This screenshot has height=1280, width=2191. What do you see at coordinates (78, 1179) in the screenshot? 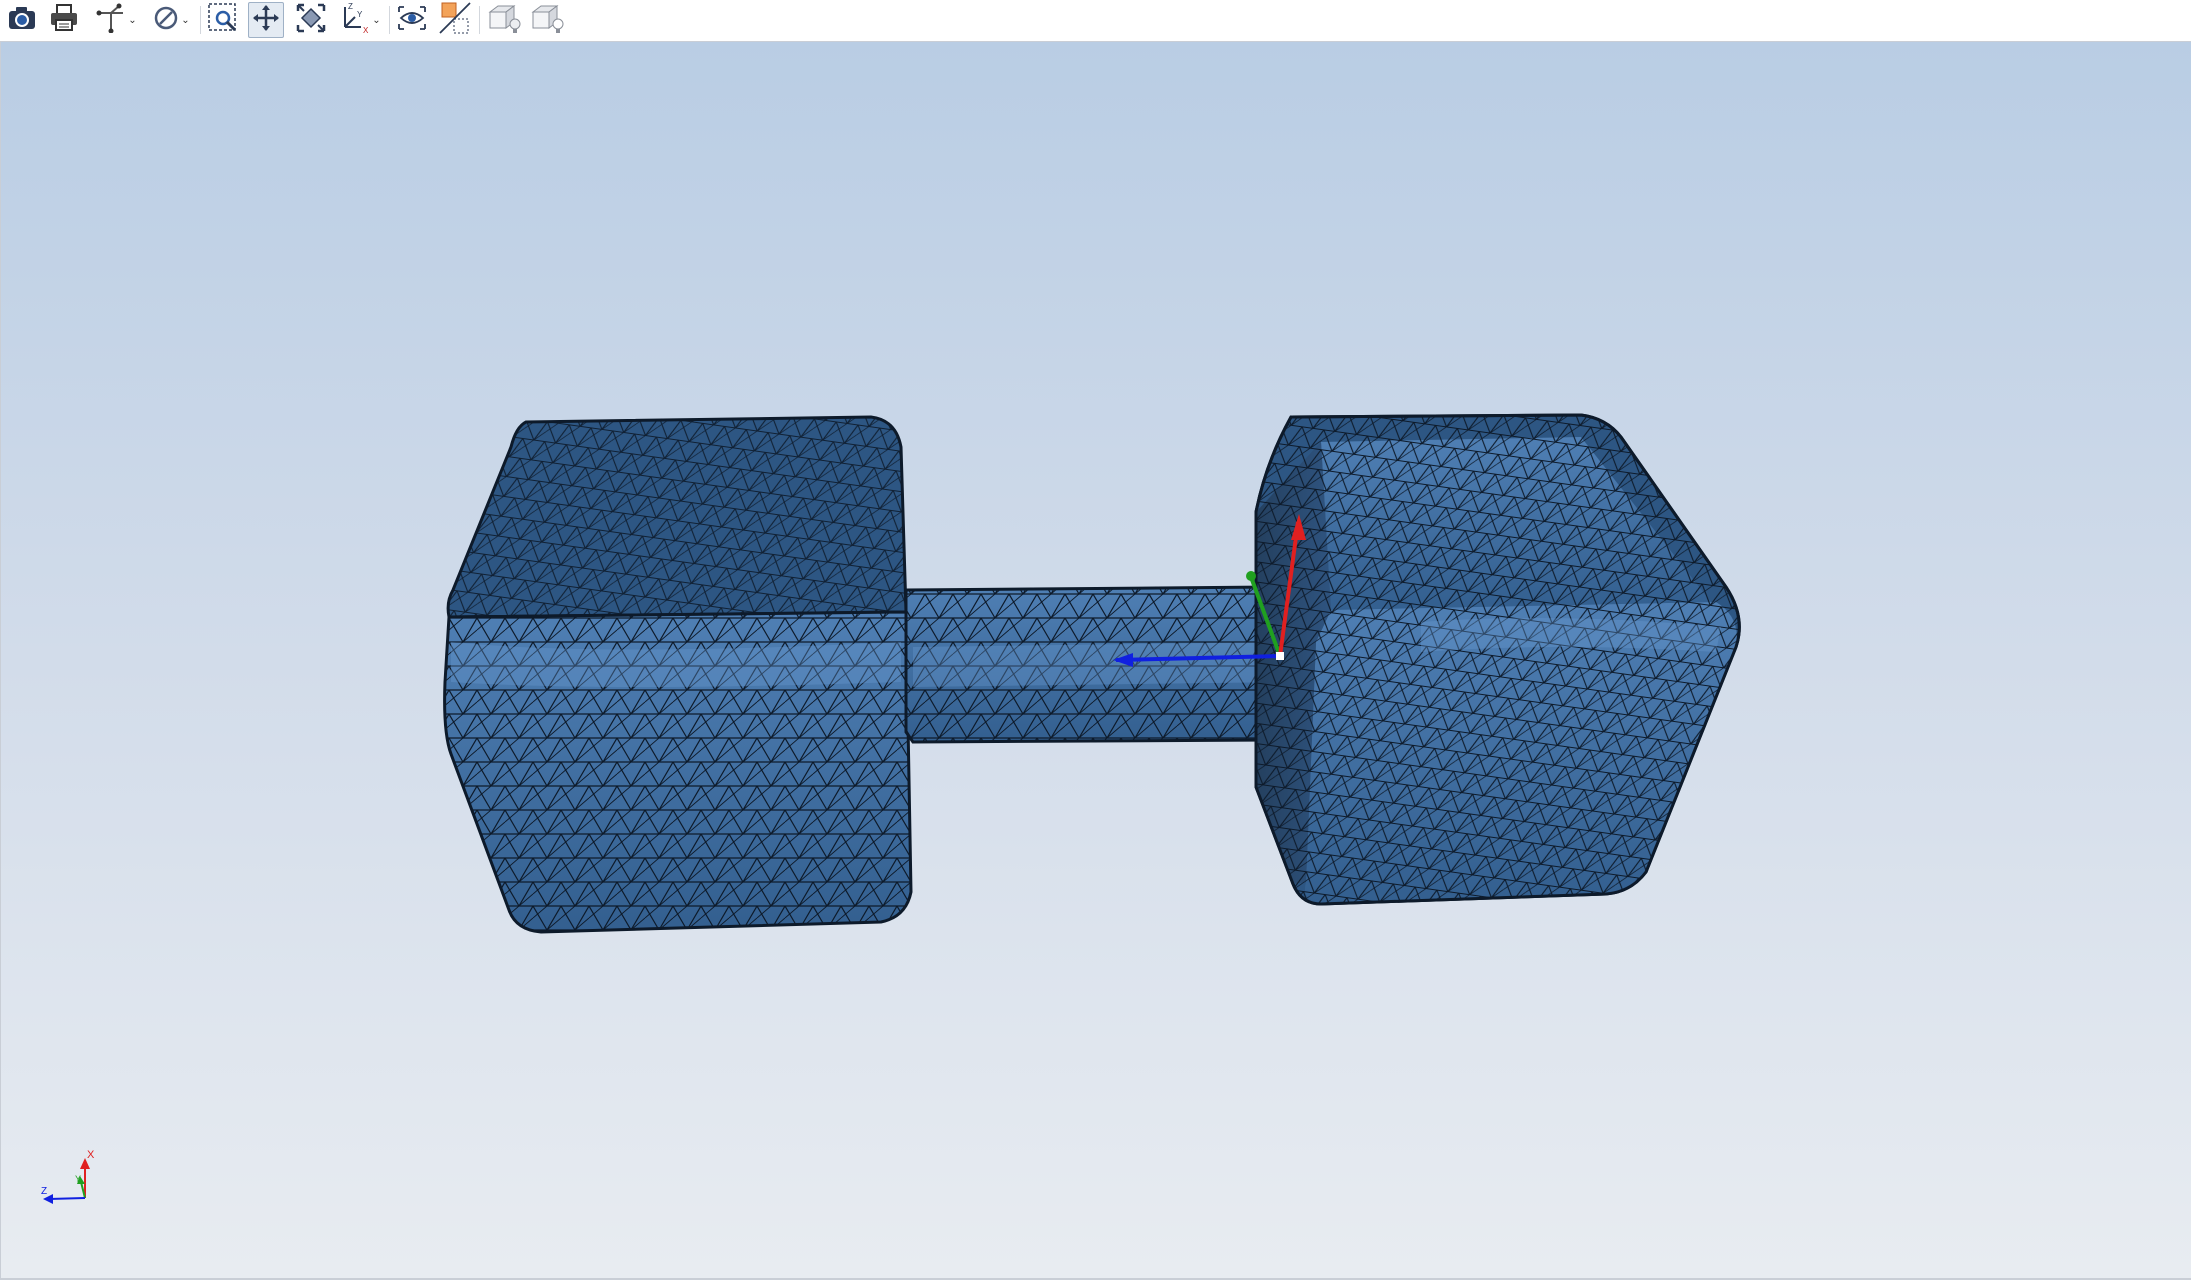
I see `axis-label-y: Y` at bounding box center [78, 1179].